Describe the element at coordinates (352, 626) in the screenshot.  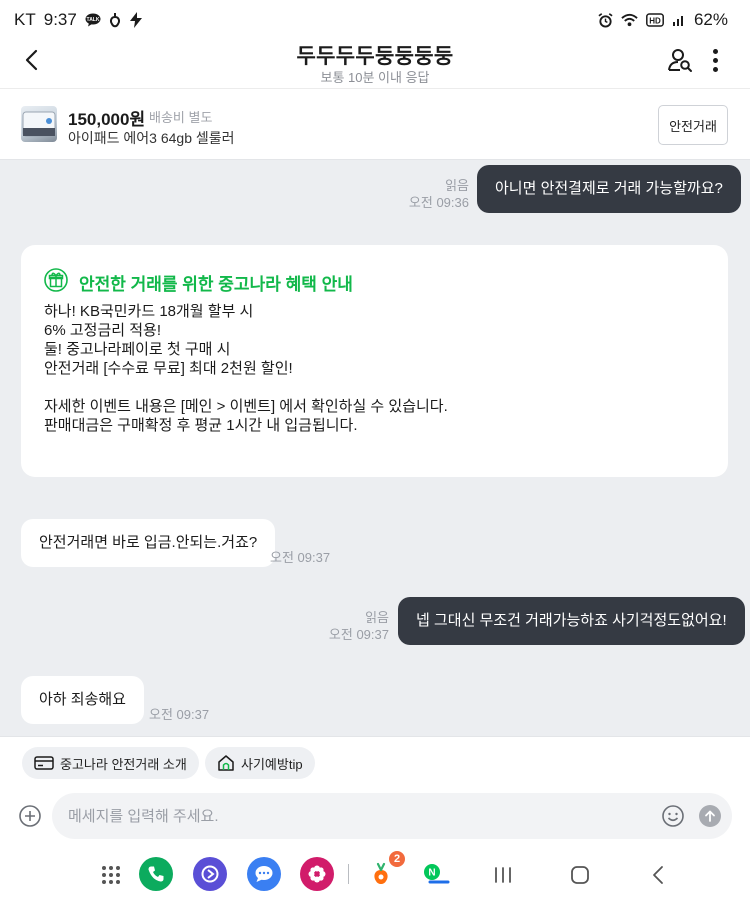
I see `message-meta: 읽음 오전 09:37` at that location.